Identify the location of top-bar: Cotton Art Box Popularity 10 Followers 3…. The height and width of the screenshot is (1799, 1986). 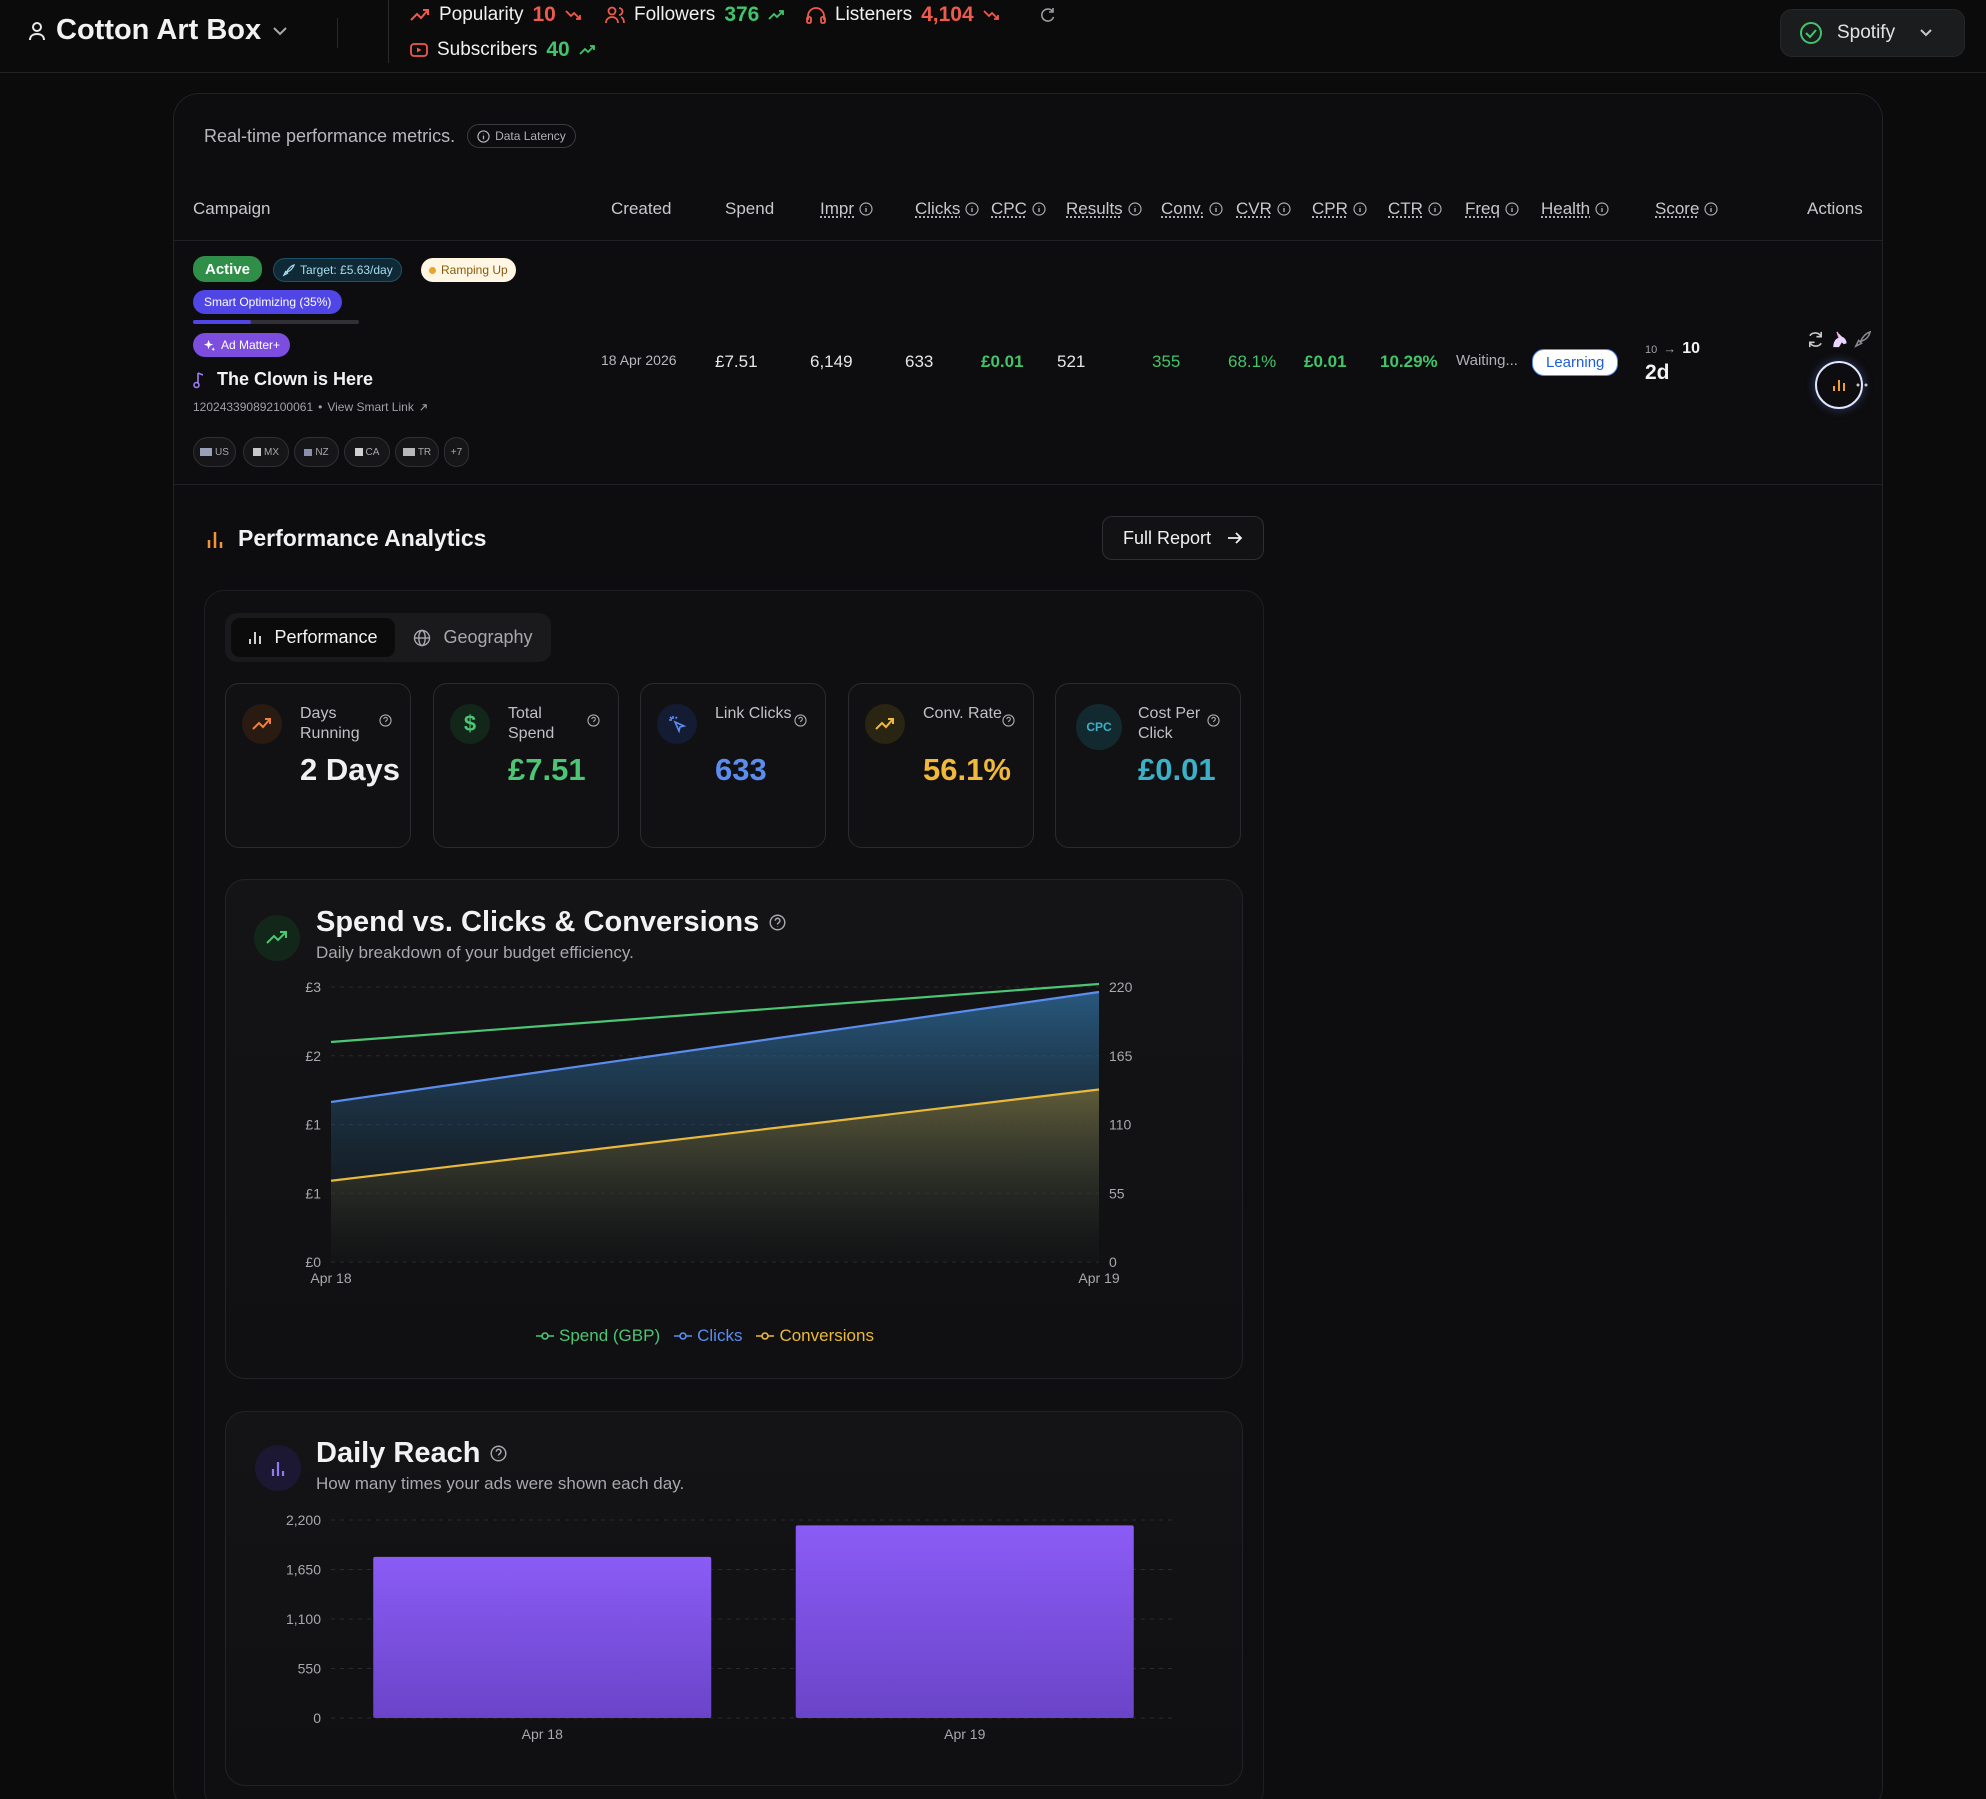
(993, 36).